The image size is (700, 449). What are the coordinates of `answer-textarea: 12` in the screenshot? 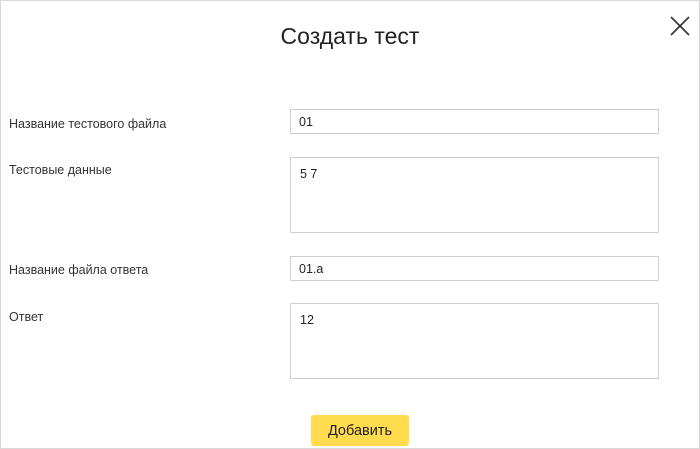 It's located at (474, 341).